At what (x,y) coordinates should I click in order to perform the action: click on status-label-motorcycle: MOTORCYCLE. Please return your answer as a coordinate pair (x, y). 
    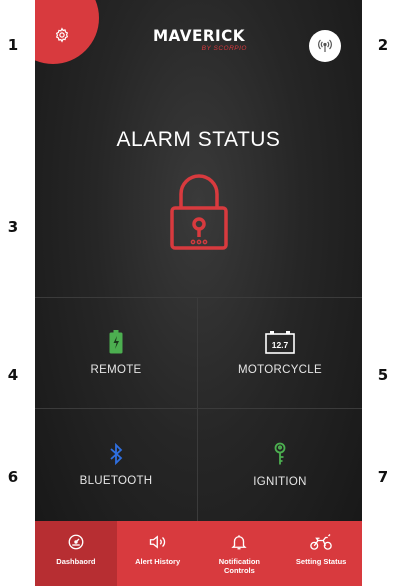
    Looking at the image, I should click on (280, 370).